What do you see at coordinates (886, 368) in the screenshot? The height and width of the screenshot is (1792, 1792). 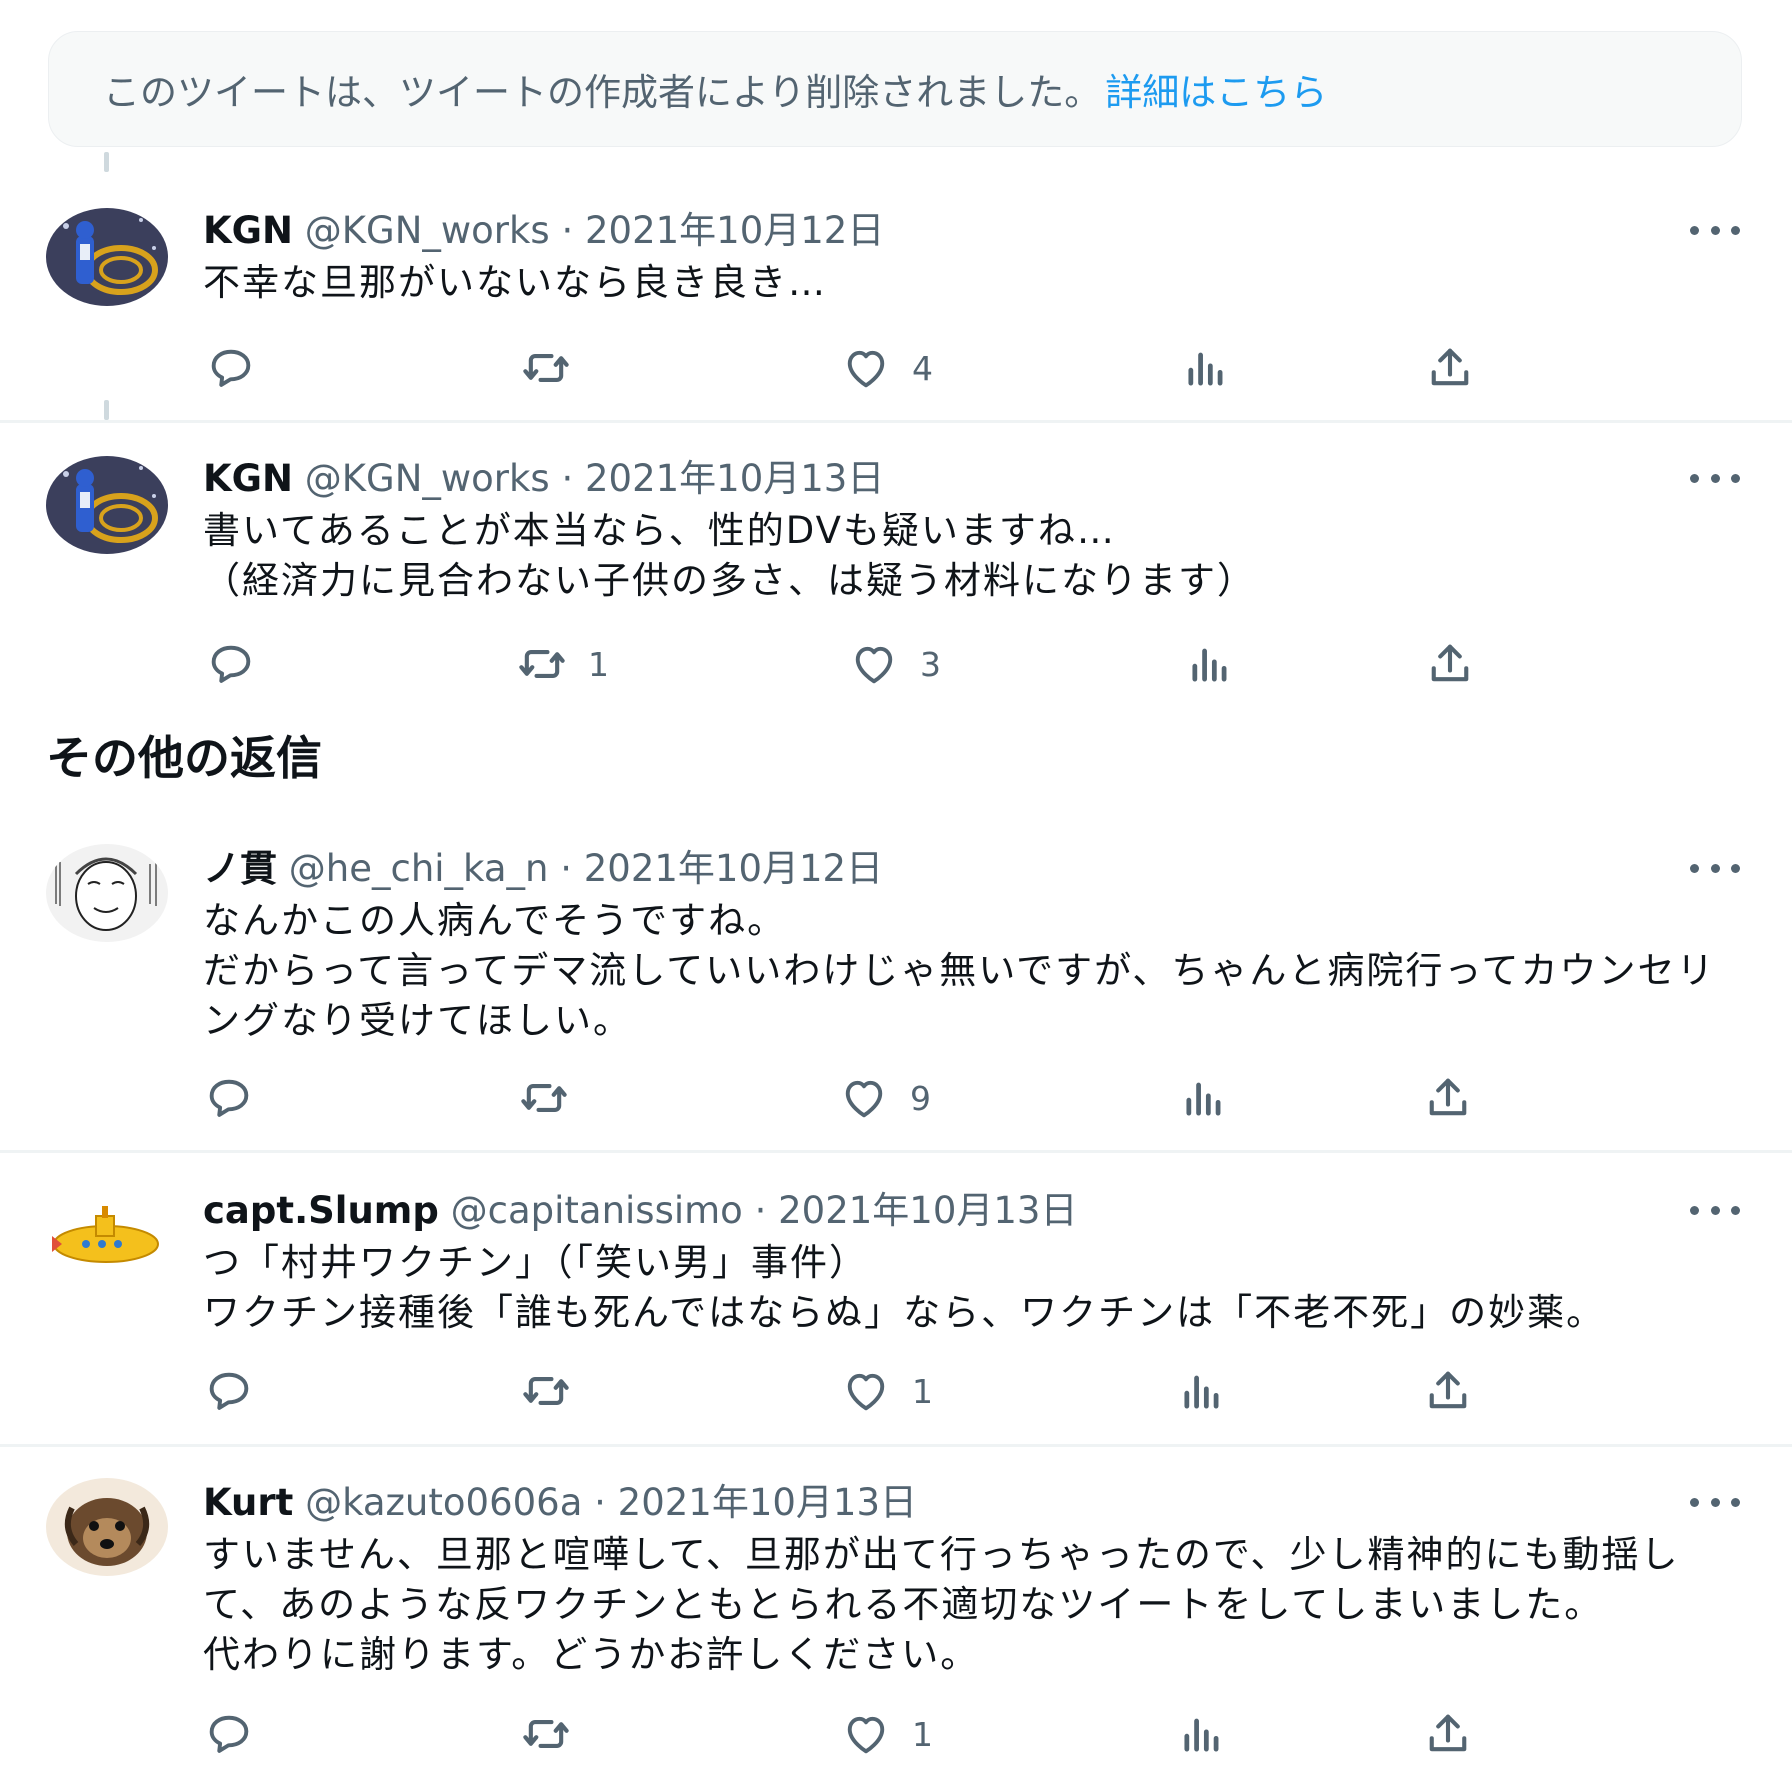 I see `like-button: 4` at bounding box center [886, 368].